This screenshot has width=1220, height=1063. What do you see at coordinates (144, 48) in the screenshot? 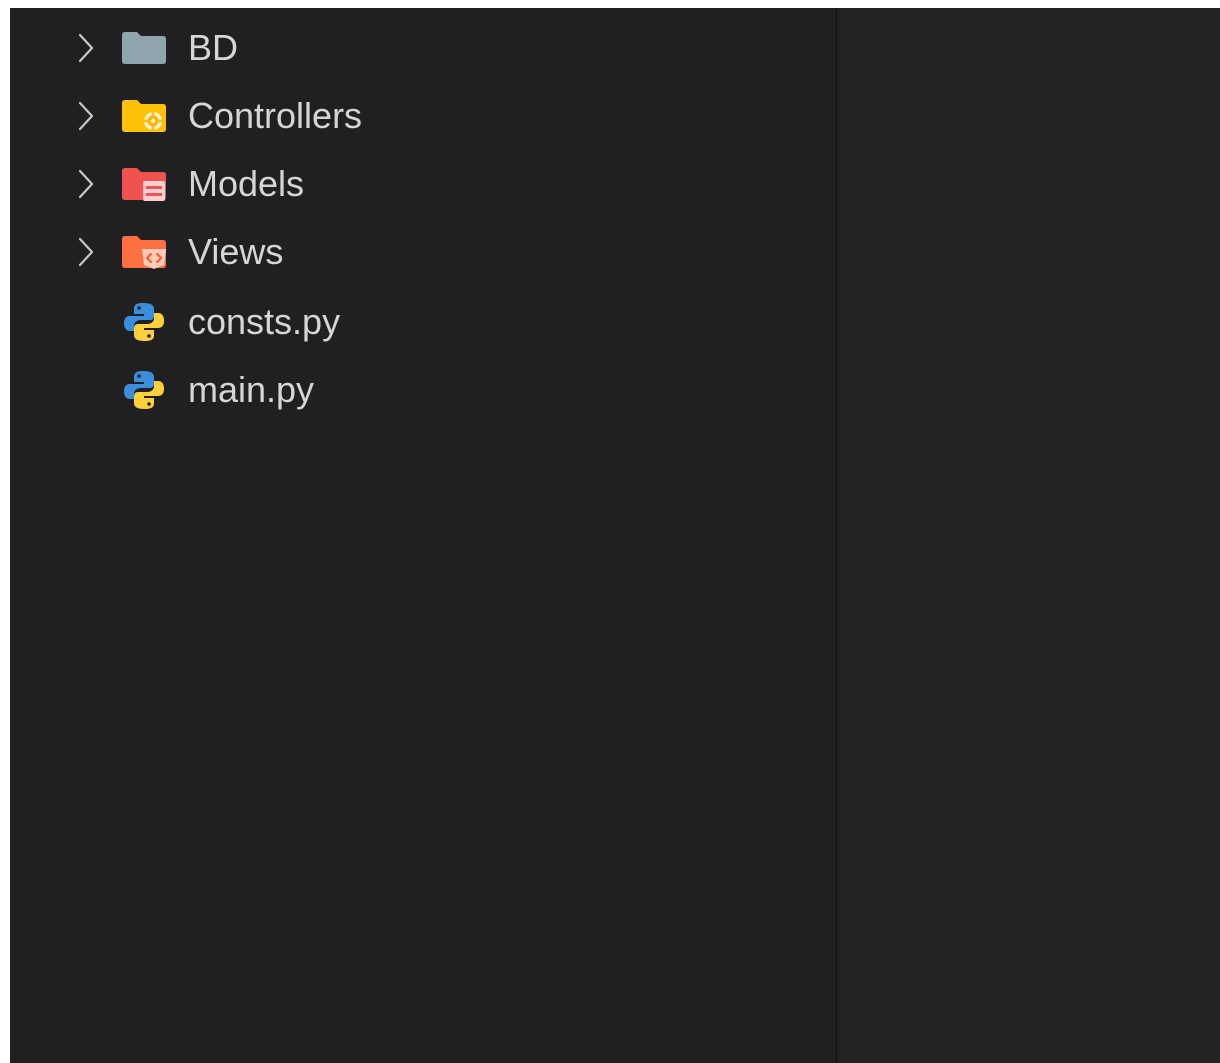
I see `folder-icon` at bounding box center [144, 48].